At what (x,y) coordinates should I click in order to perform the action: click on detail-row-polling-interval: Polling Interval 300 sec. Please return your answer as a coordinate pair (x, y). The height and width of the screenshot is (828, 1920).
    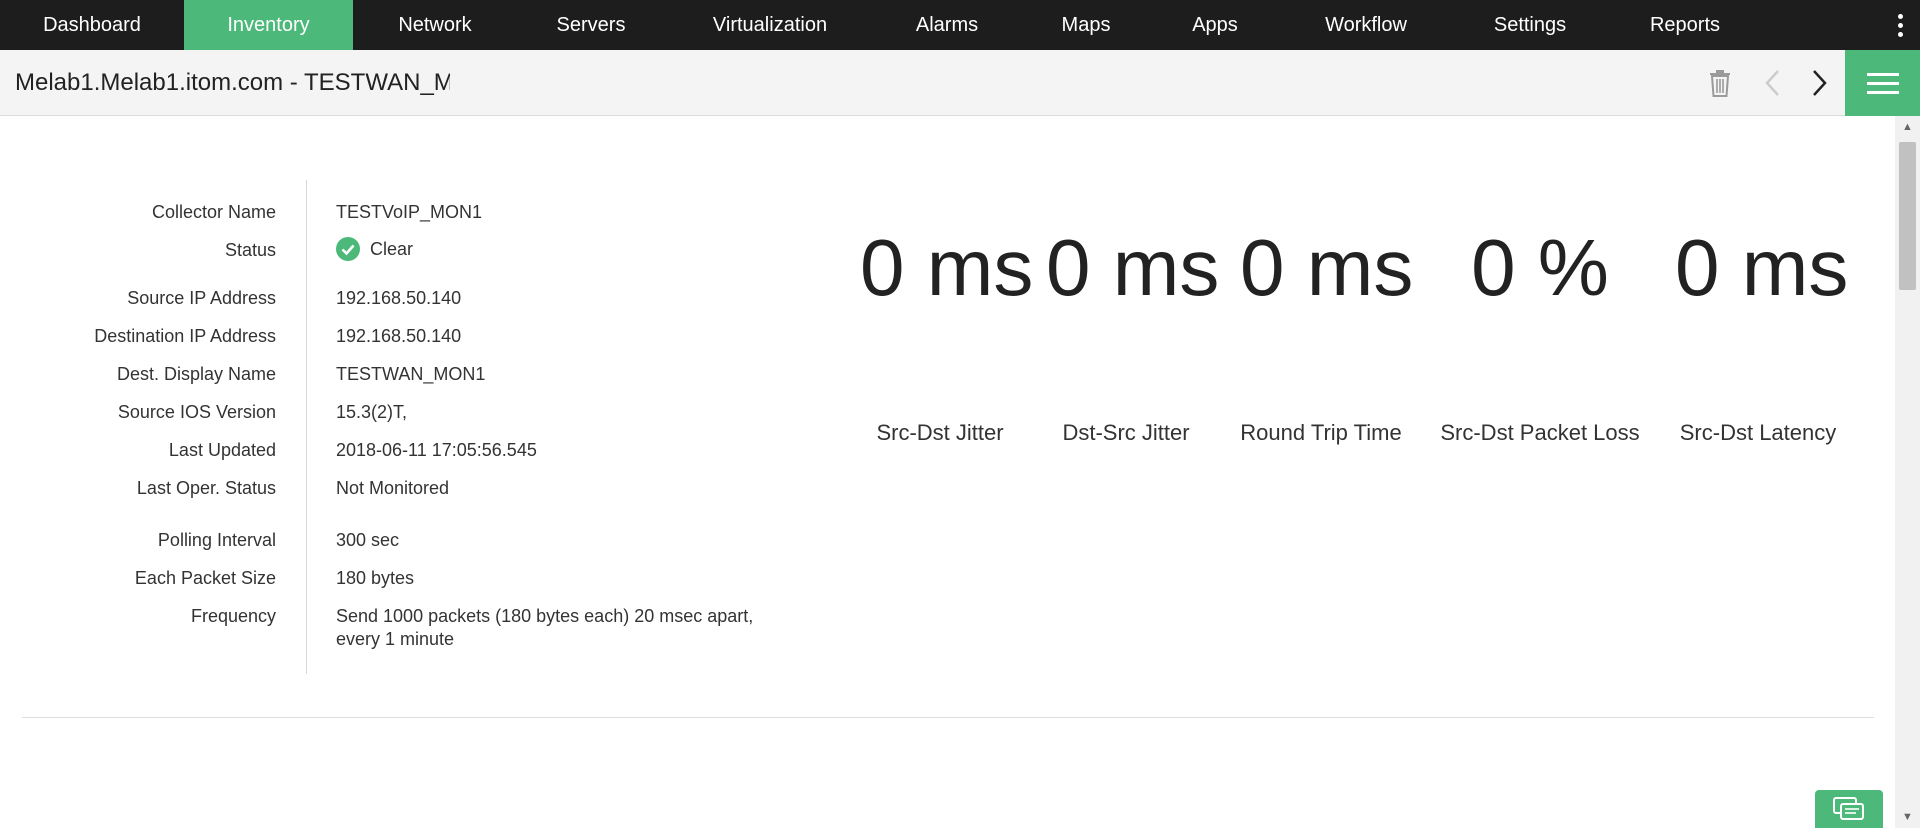
    Looking at the image, I should click on (400, 545).